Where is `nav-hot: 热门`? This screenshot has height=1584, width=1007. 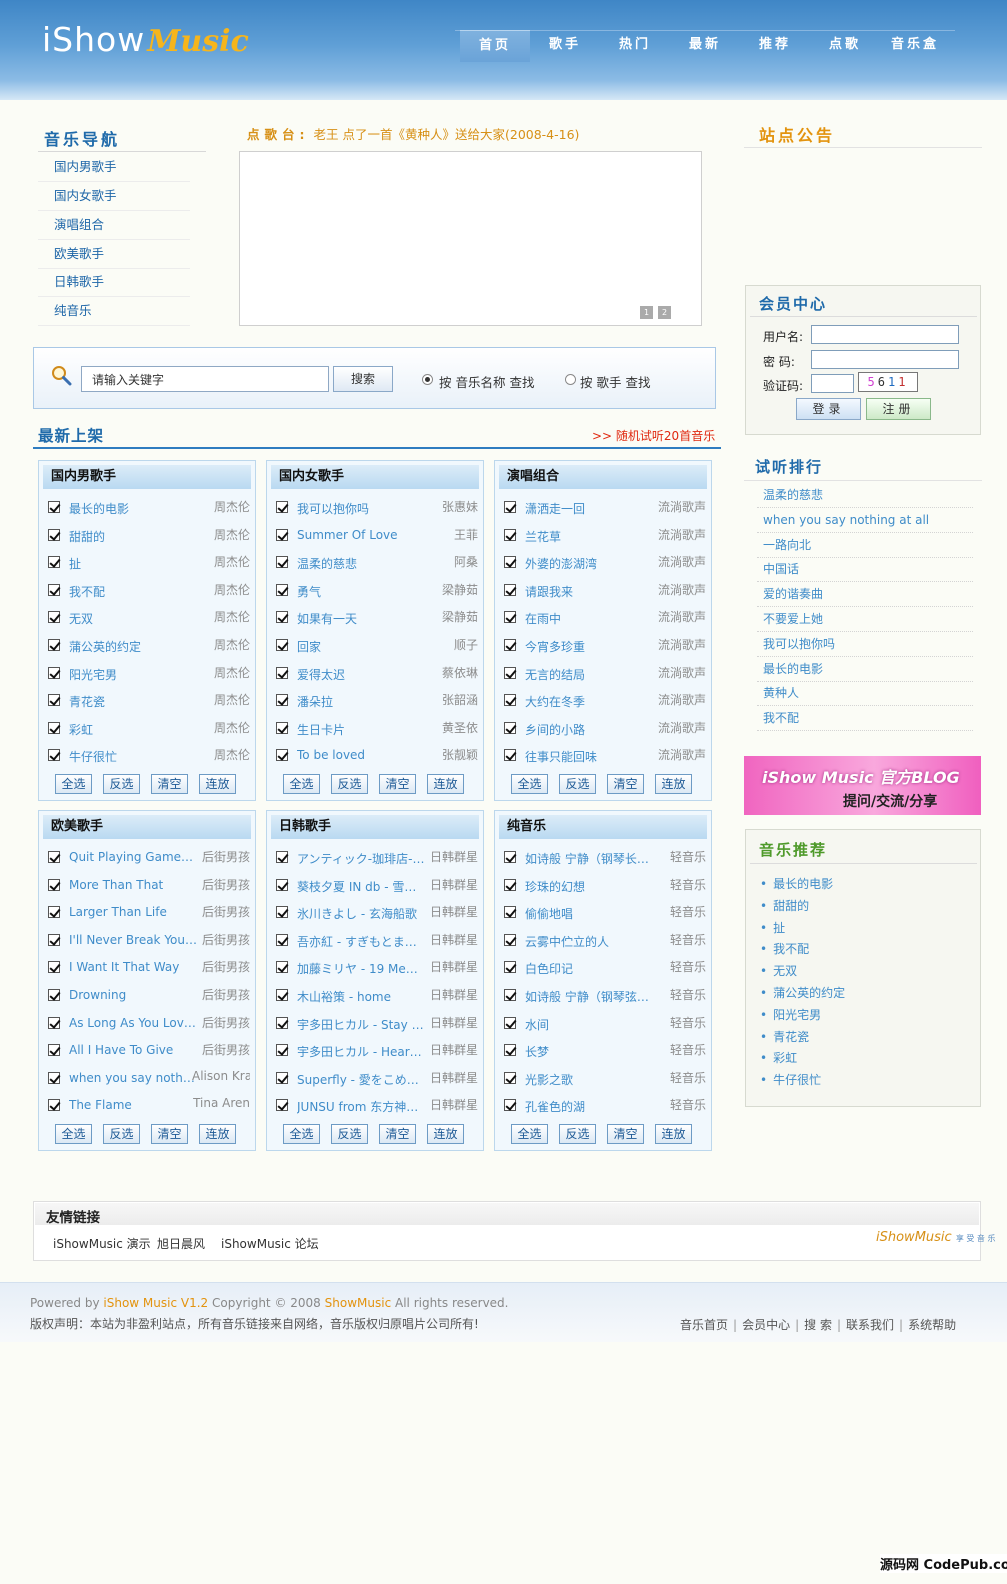 nav-hot: 热门 is located at coordinates (635, 46).